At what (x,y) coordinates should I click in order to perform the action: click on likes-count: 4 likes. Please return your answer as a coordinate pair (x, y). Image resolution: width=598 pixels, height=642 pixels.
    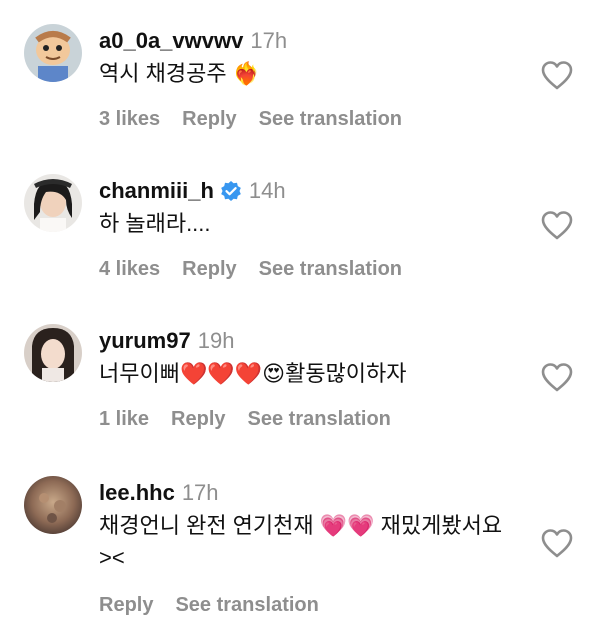
    Looking at the image, I should click on (129, 269).